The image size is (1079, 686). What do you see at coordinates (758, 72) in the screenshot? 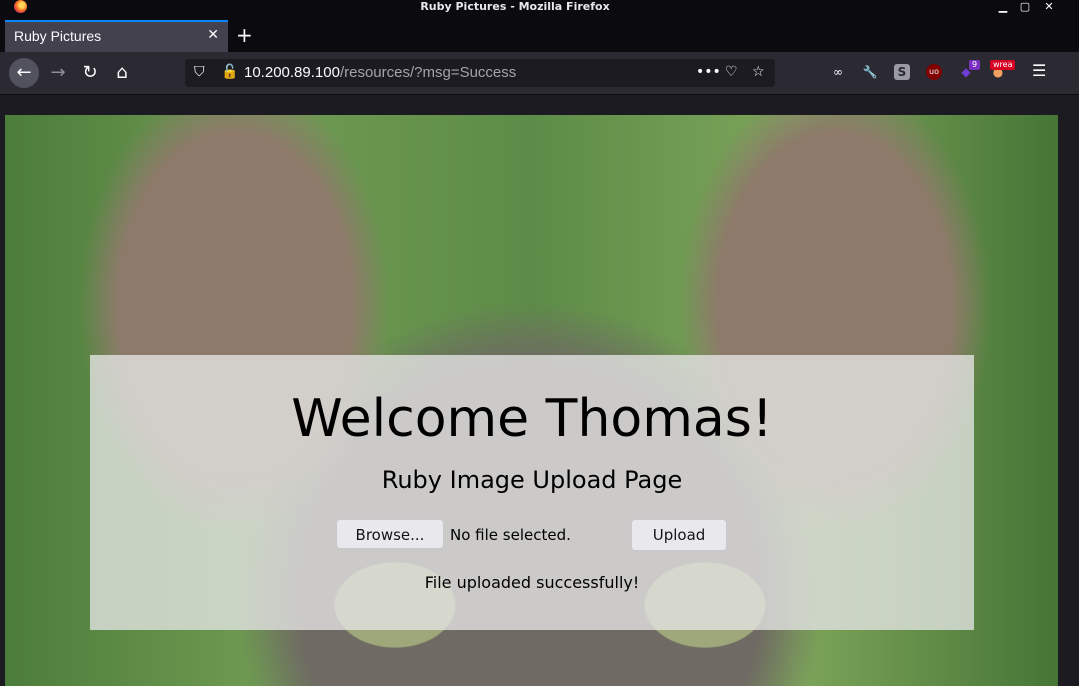
I see `bookmark-star-icon: ☆` at bounding box center [758, 72].